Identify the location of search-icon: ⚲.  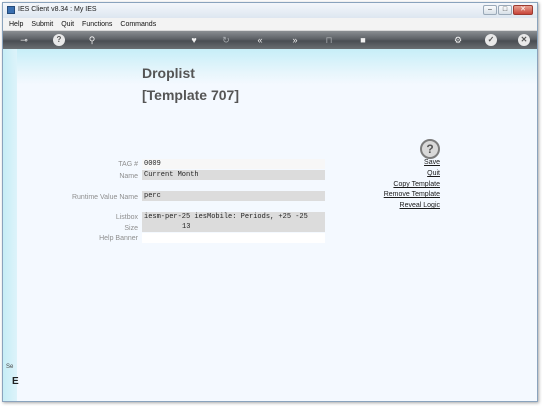
(92, 40).